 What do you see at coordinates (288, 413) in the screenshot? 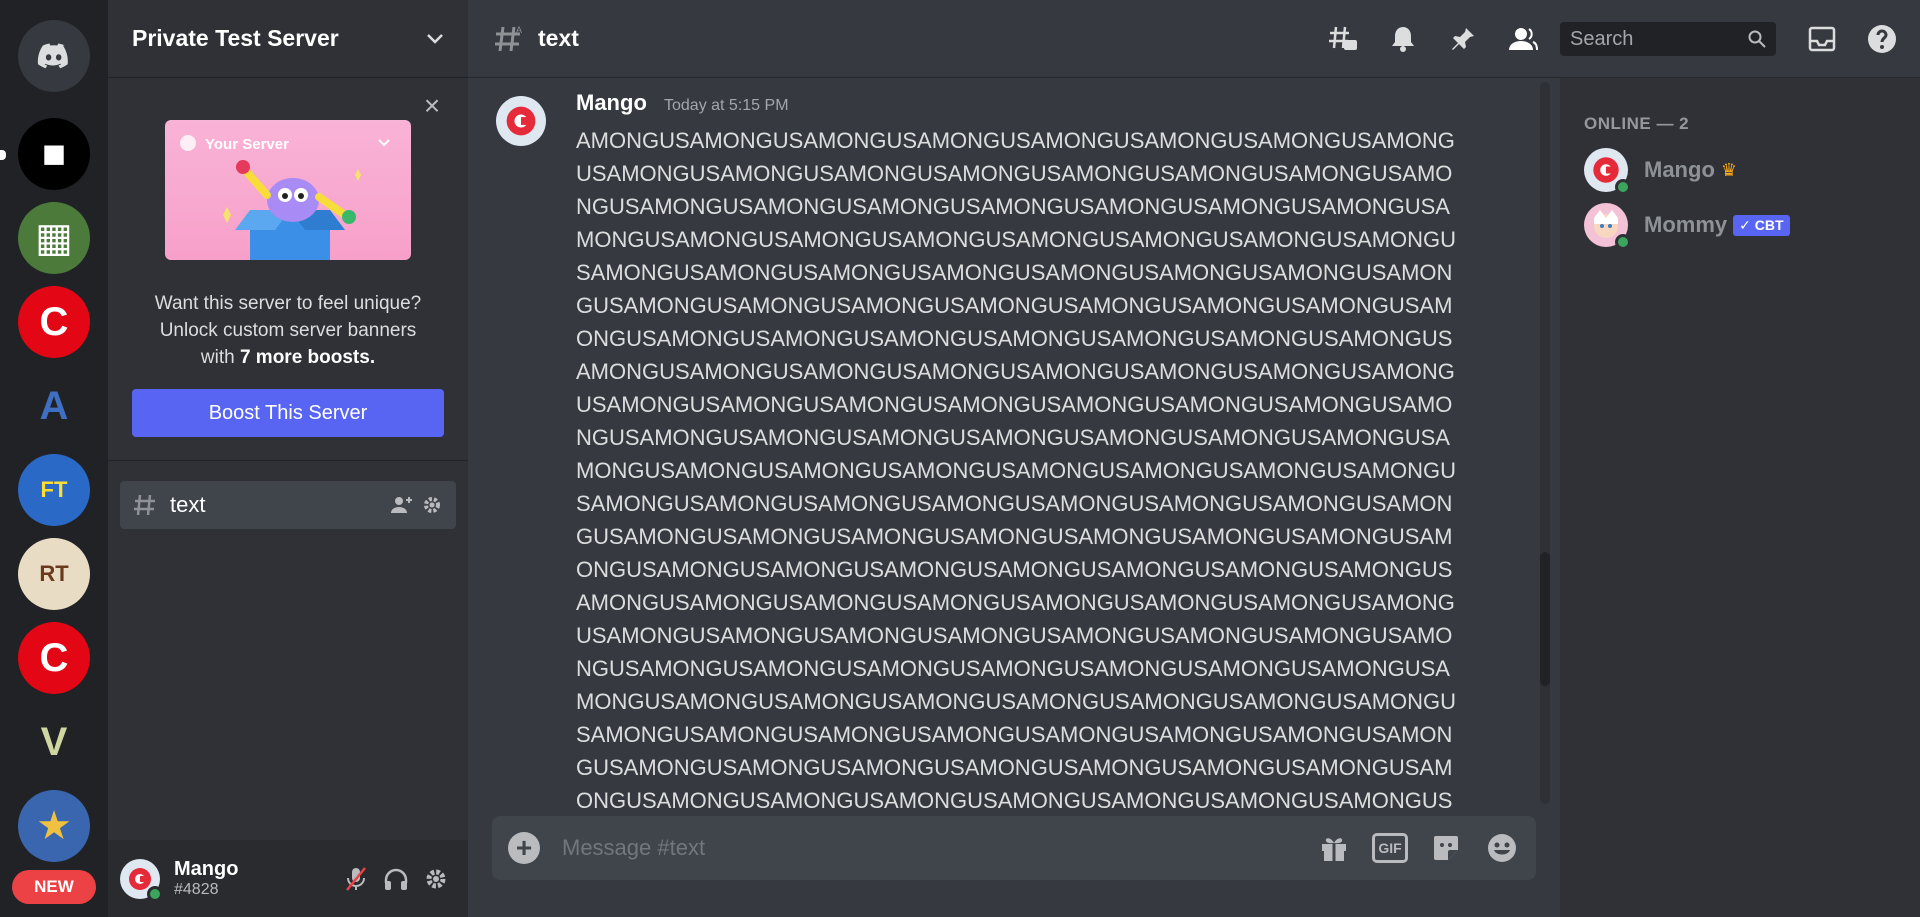
I see `boost-server-button: Boost This Server` at bounding box center [288, 413].